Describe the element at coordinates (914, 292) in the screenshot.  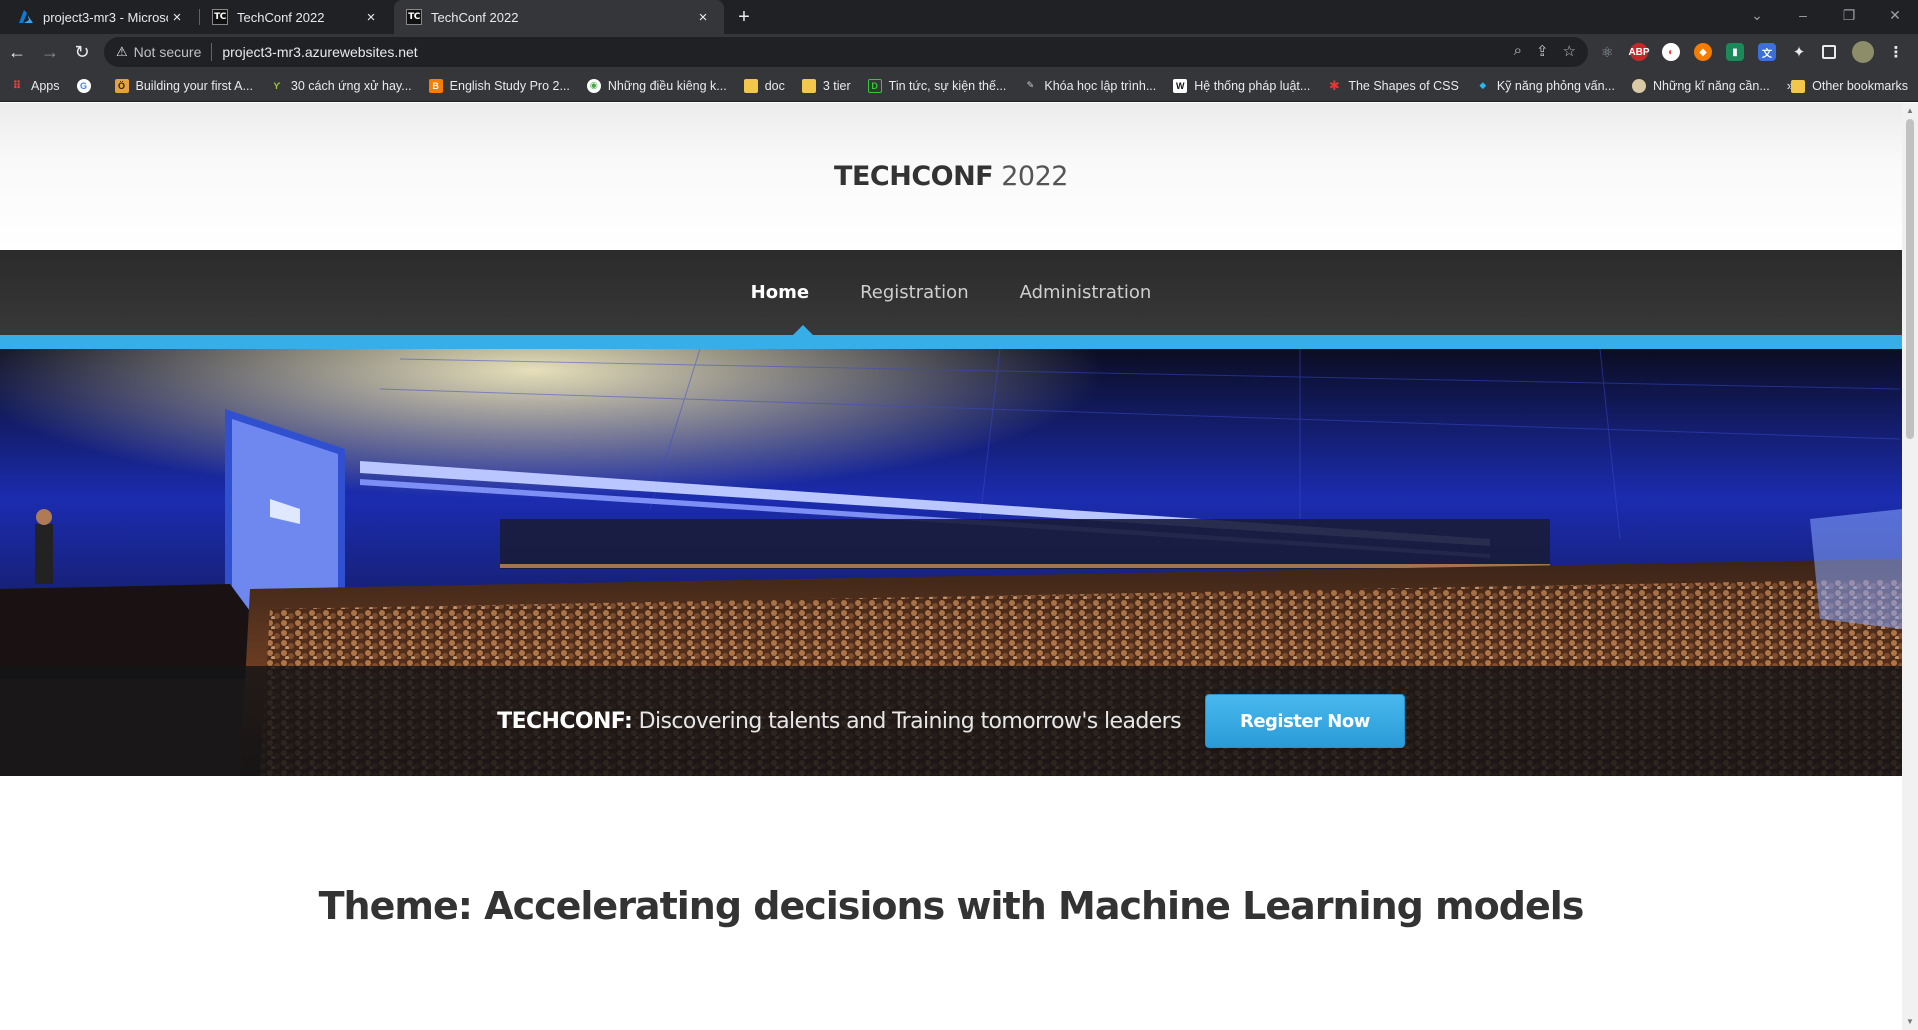
I see `nav-registration: Registration` at that location.